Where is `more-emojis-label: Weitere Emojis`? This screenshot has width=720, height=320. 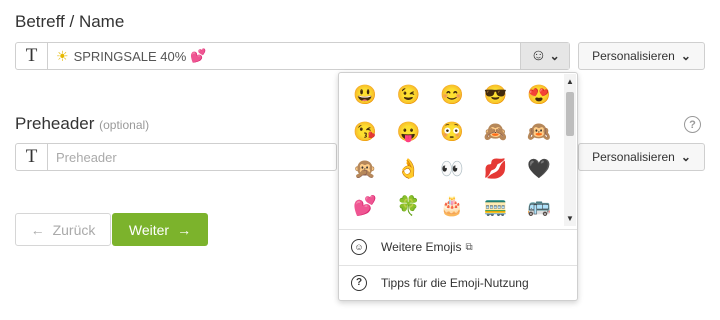
more-emojis-label: Weitere Emojis is located at coordinates (421, 247).